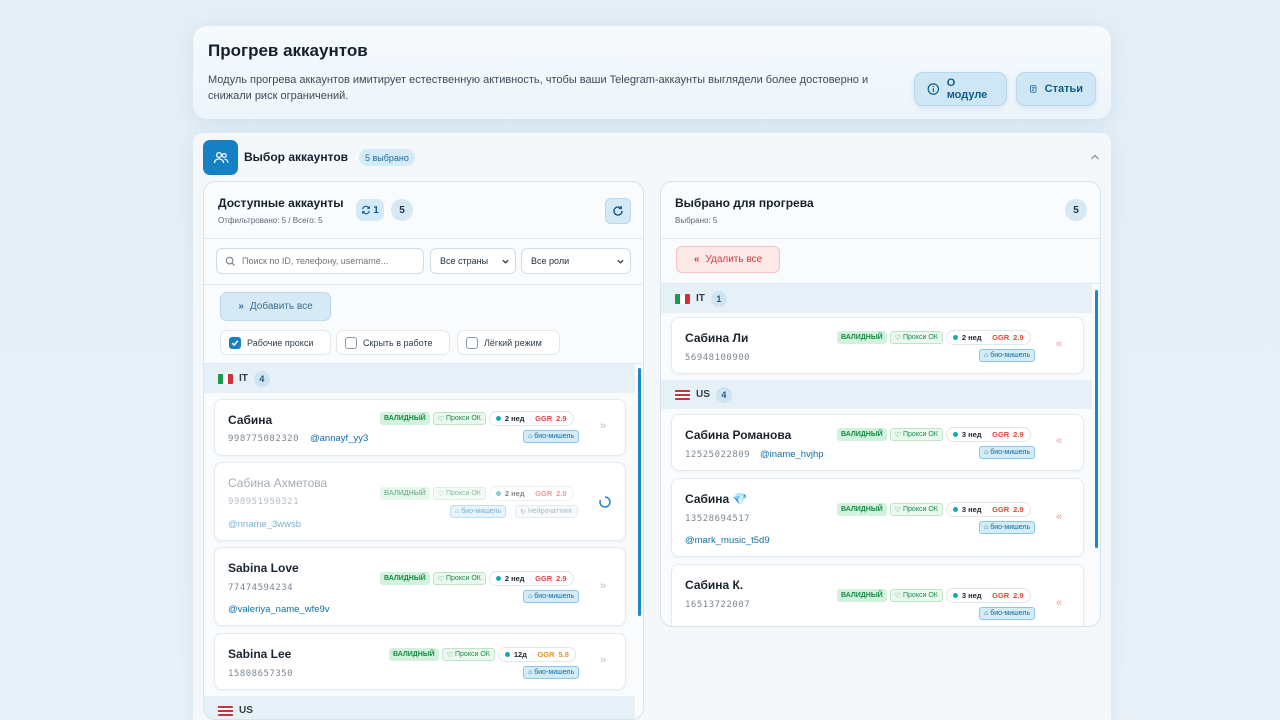 This screenshot has height=720, width=1280. I want to click on page-title: Прогрев аккаунтов, so click(288, 50).